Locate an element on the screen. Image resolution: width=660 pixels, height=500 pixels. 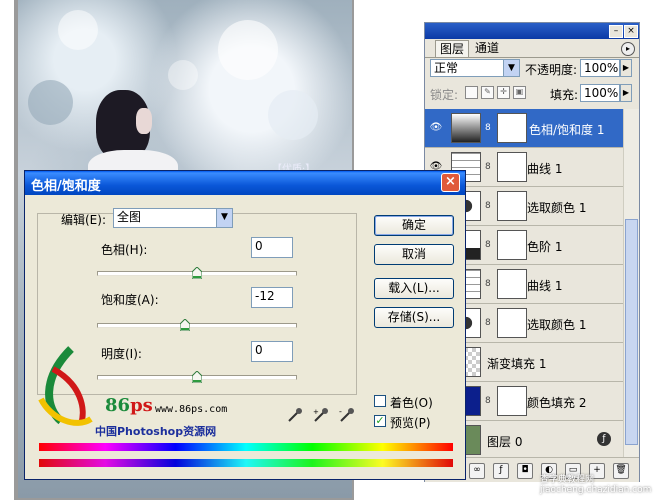
blend-mode-select: 正常 ▼ is located at coordinates (475, 68).